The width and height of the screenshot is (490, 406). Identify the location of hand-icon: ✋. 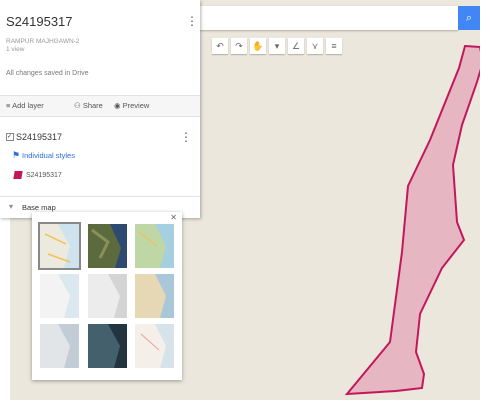
(258, 46).